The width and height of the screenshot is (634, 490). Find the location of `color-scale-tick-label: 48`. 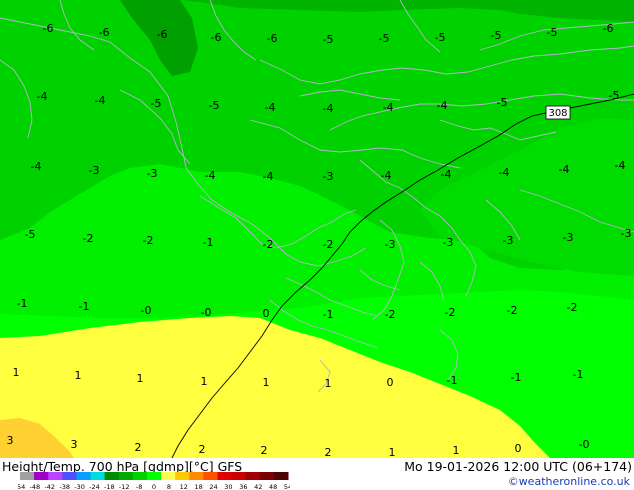

color-scale-tick-label: 48 is located at coordinates (273, 486).